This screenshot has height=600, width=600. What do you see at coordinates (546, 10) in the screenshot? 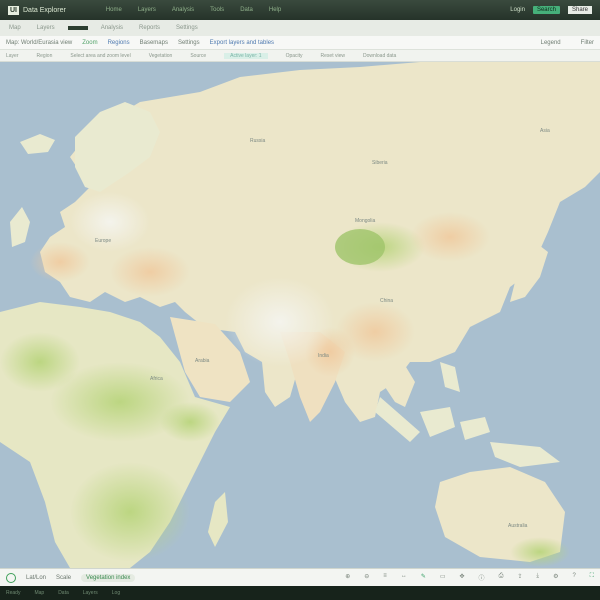
I see `search-button: Search` at bounding box center [546, 10].